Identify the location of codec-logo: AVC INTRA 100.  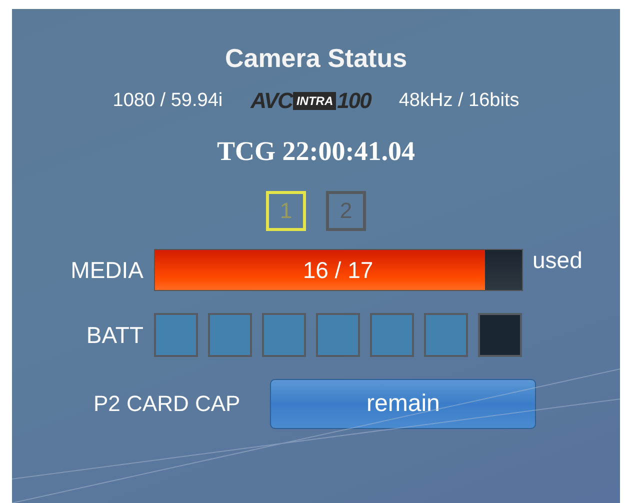
(310, 101).